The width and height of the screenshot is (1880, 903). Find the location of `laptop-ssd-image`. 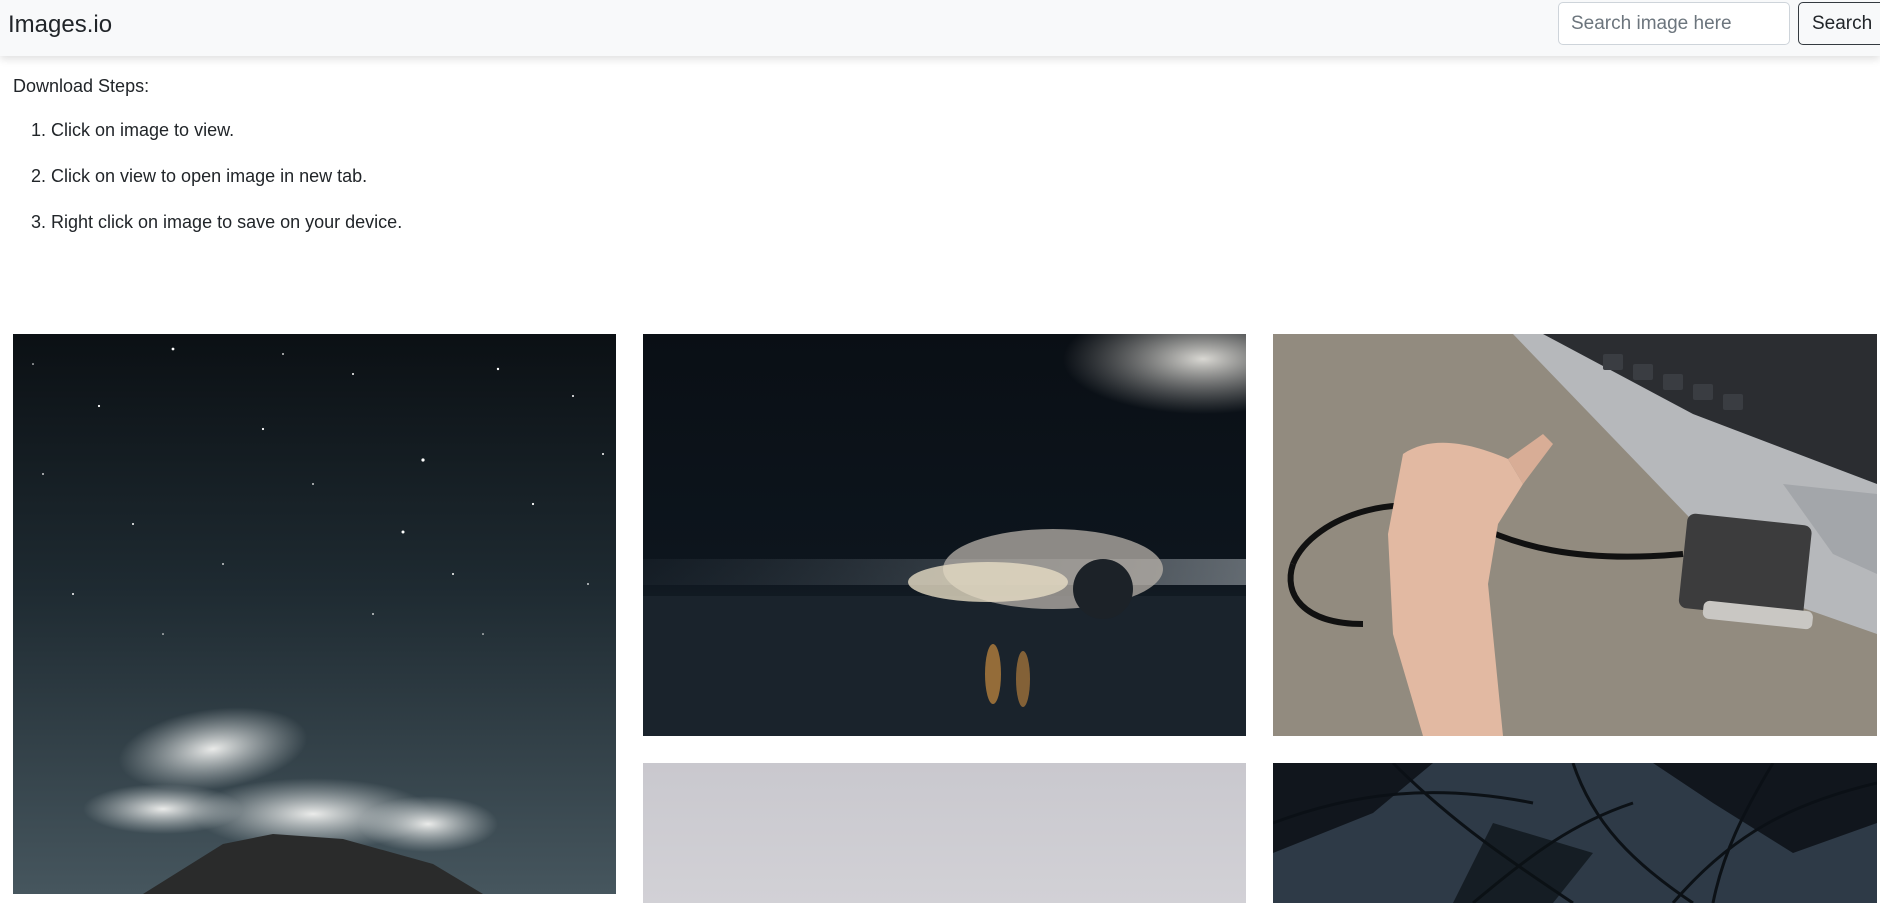

laptop-ssd-image is located at coordinates (1575, 535).